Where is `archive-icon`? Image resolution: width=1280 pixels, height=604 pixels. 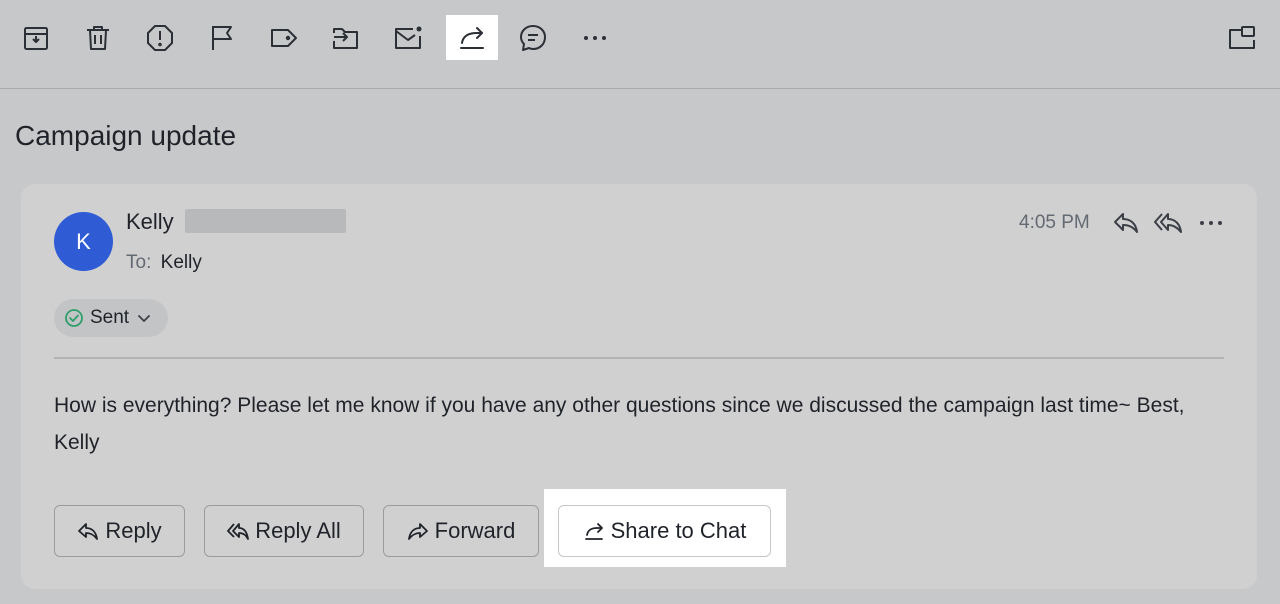
archive-icon is located at coordinates (36, 38).